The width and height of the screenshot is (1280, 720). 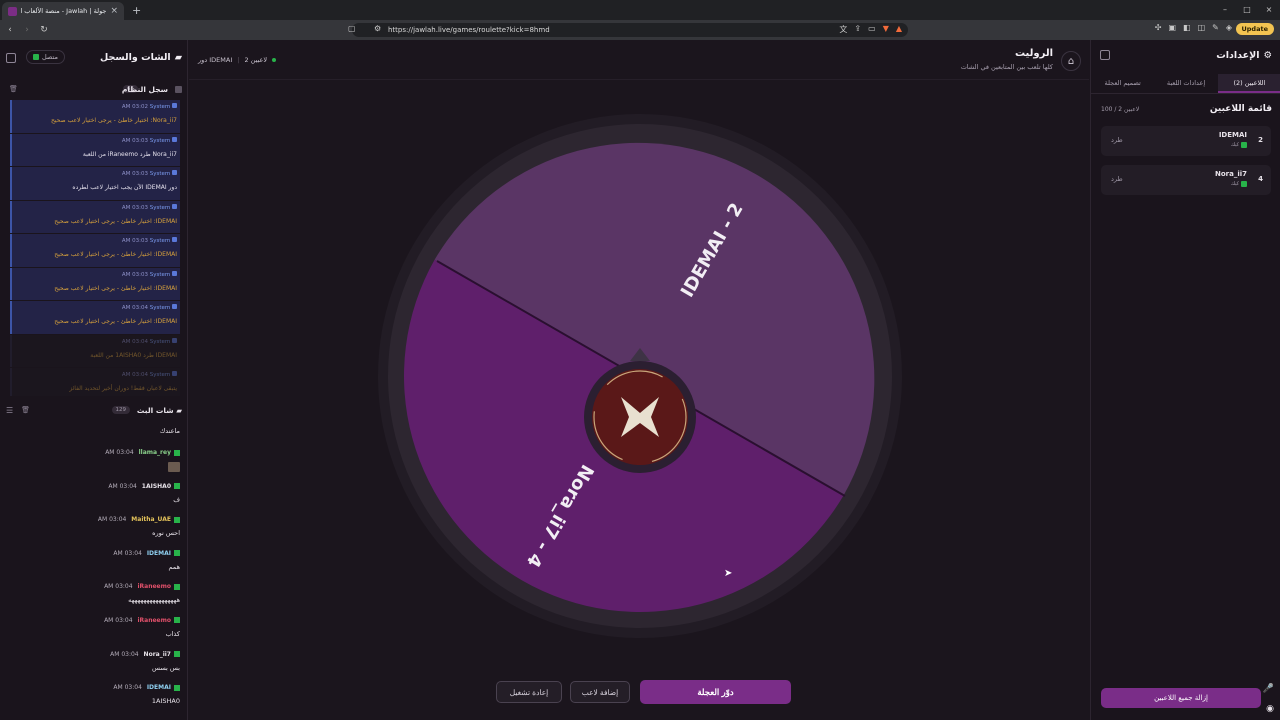 What do you see at coordinates (178, 89) in the screenshot?
I see `log-icon` at bounding box center [178, 89].